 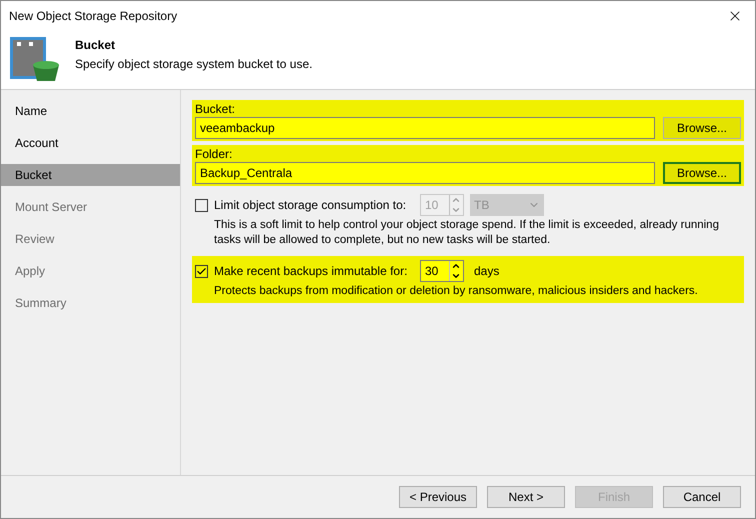 I want to click on number-spinner: 30, so click(x=442, y=271).